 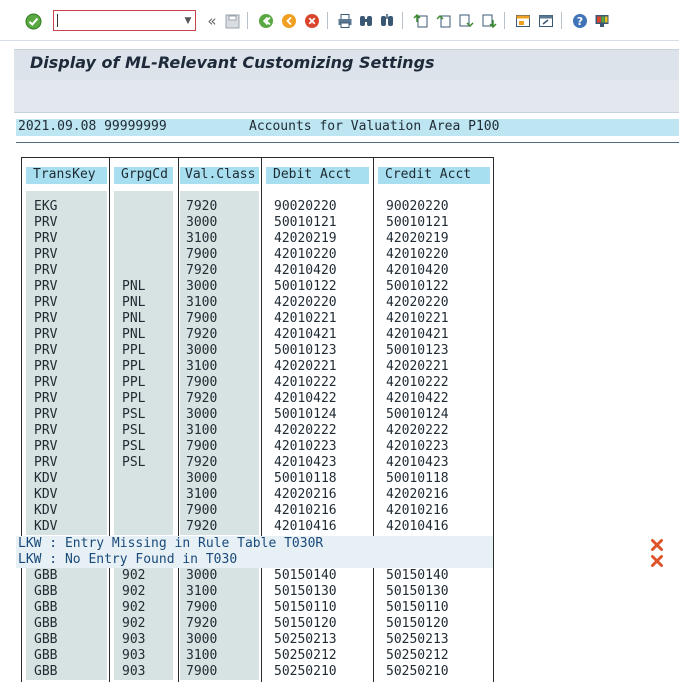 I want to click on next-page-icon, so click(x=466, y=21).